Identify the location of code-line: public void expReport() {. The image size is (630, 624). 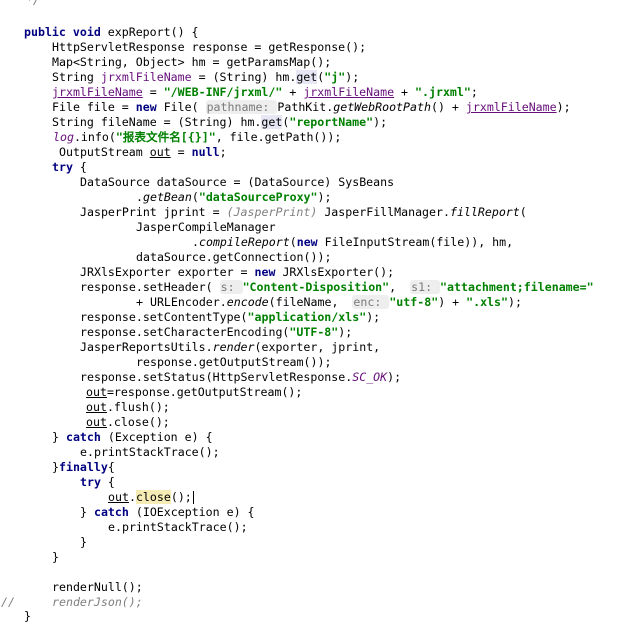
(111, 32).